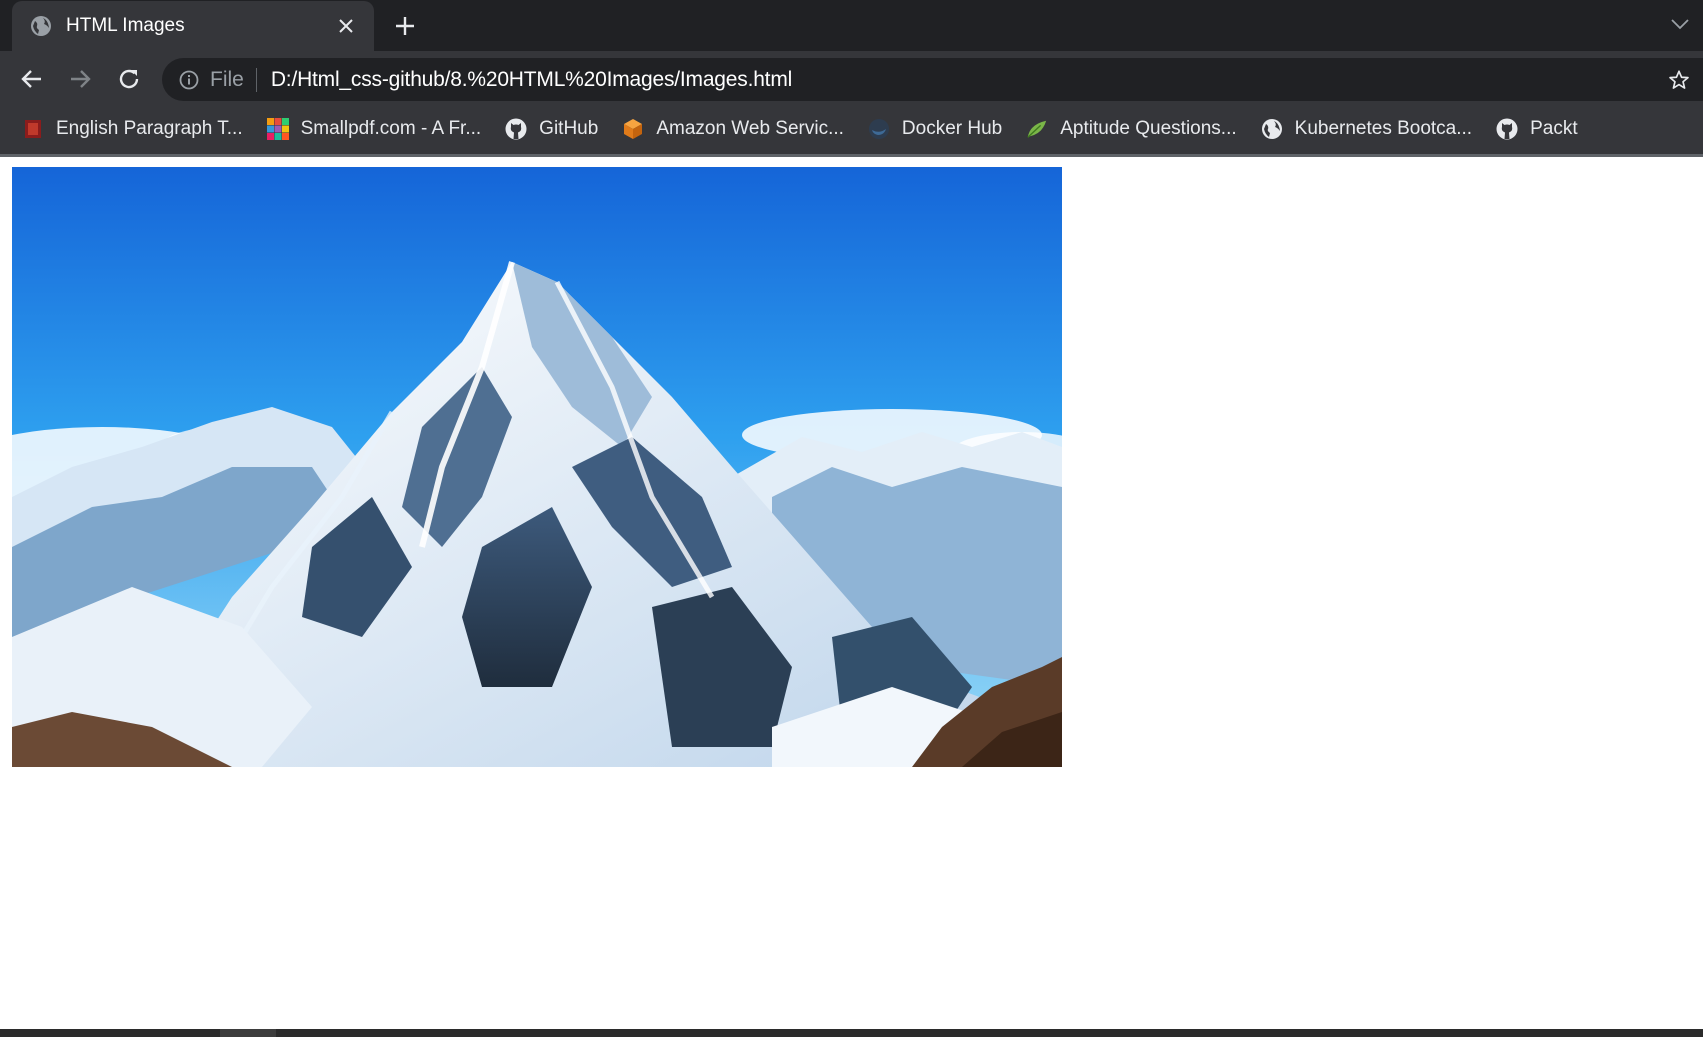  I want to click on bookmark-docker-hub: Docker Hub, so click(935, 129).